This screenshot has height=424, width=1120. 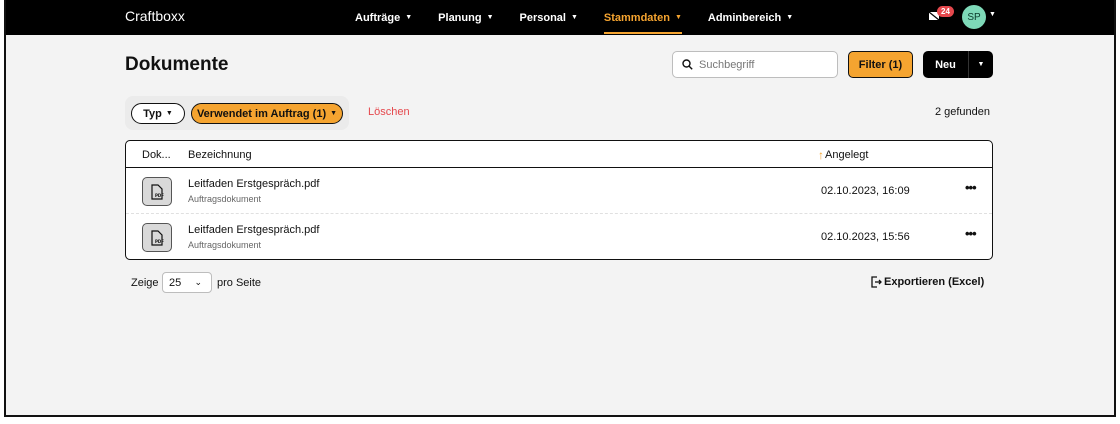 I want to click on nav-item-auftraege: Aufträge ▼, so click(x=383, y=17).